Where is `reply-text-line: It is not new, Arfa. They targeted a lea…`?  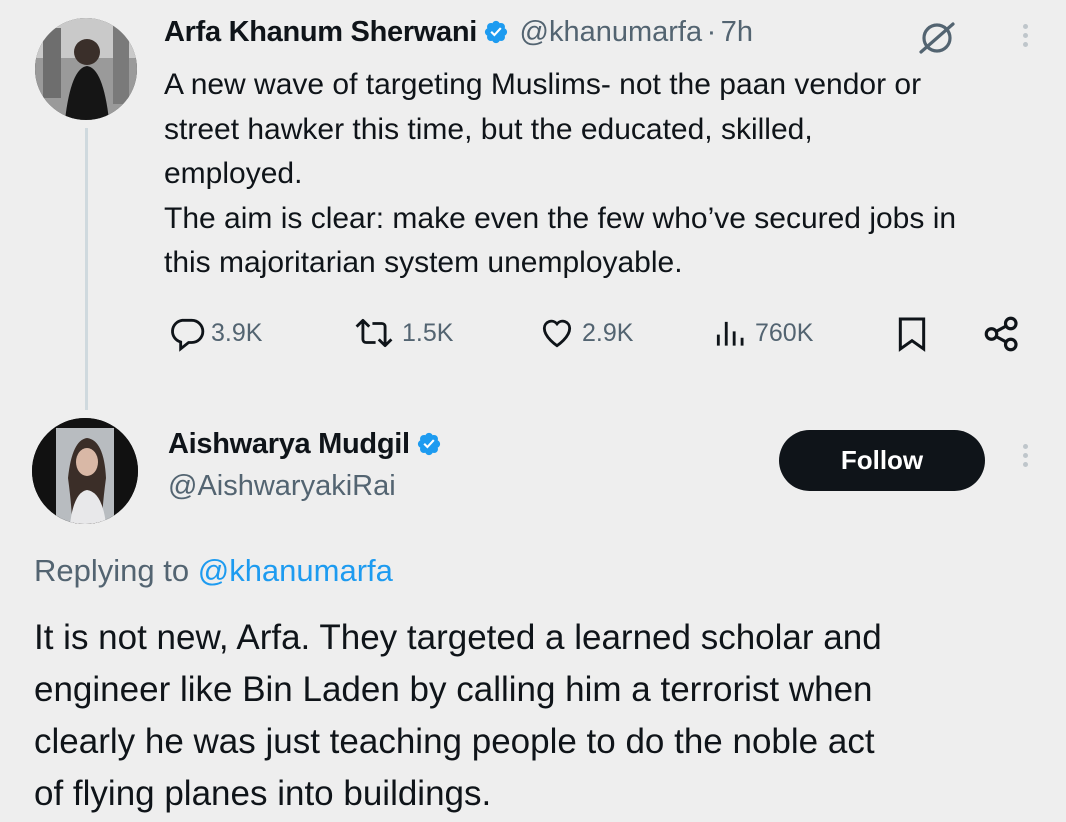
reply-text-line: It is not new, Arfa. They targeted a lea… is located at coordinates (458, 637).